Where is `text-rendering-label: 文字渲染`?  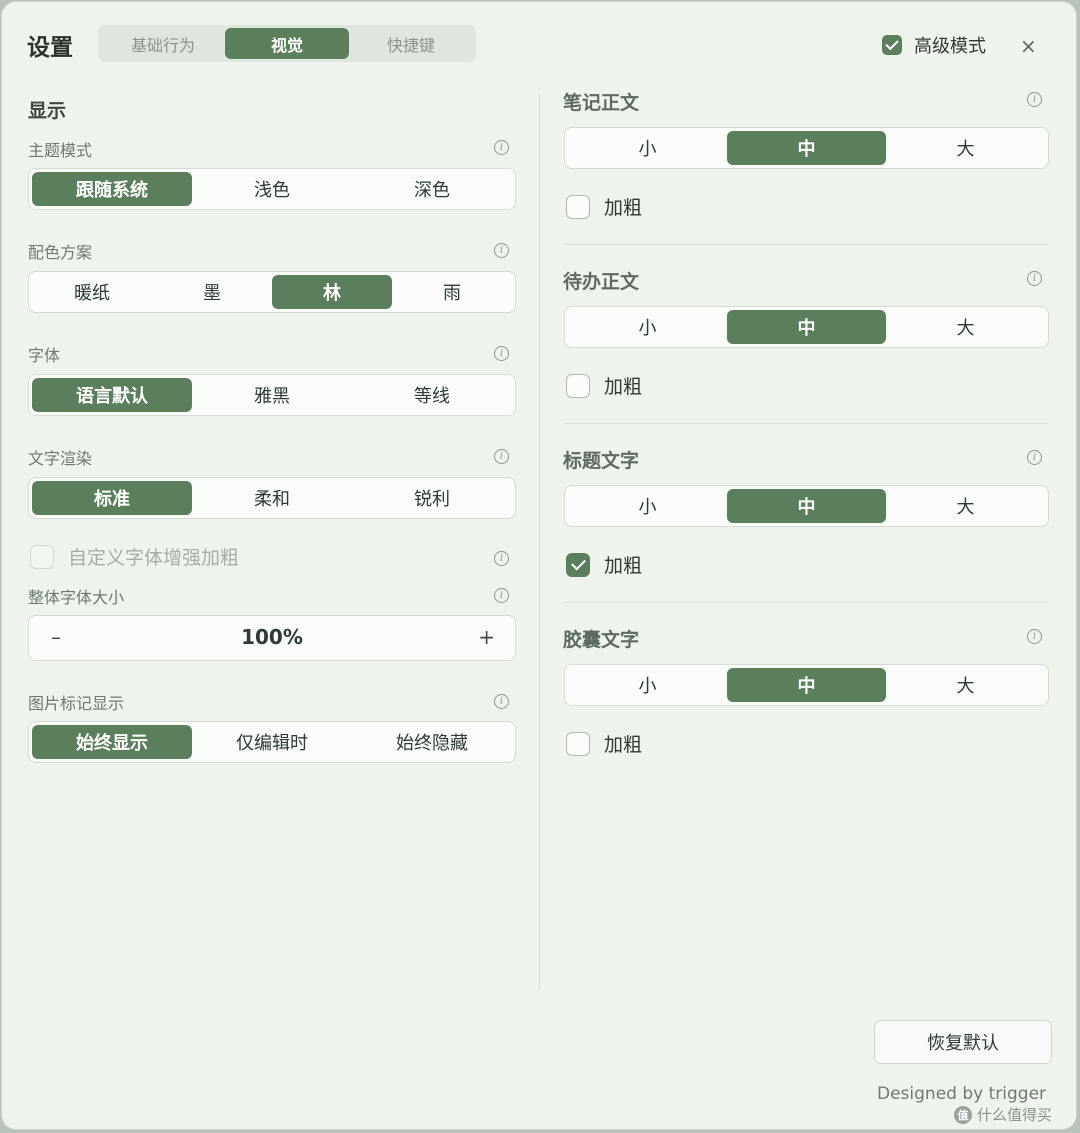
text-rendering-label: 文字渲染 is located at coordinates (60, 458).